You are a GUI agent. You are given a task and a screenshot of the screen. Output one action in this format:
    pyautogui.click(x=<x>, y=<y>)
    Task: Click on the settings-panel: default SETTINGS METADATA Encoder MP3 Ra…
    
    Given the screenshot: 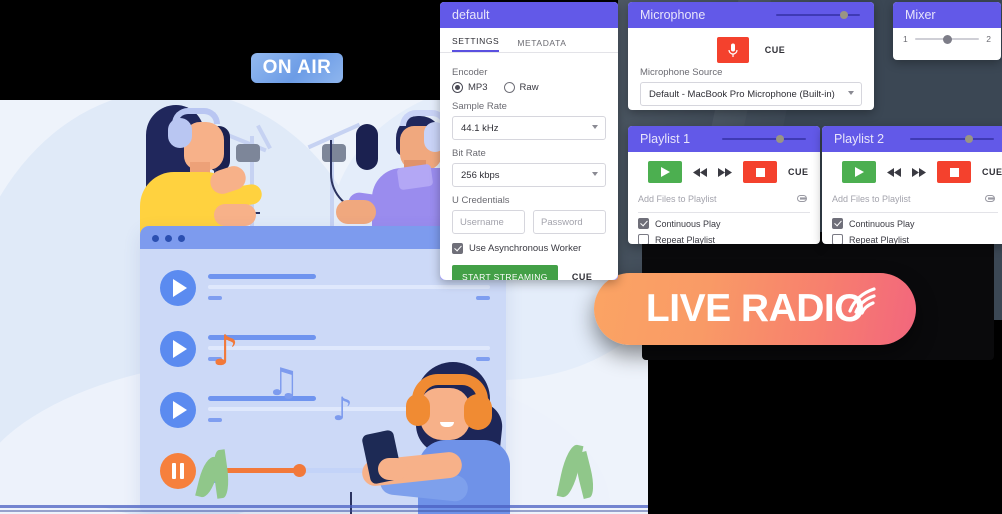 What is the action you would take?
    pyautogui.click(x=529, y=141)
    